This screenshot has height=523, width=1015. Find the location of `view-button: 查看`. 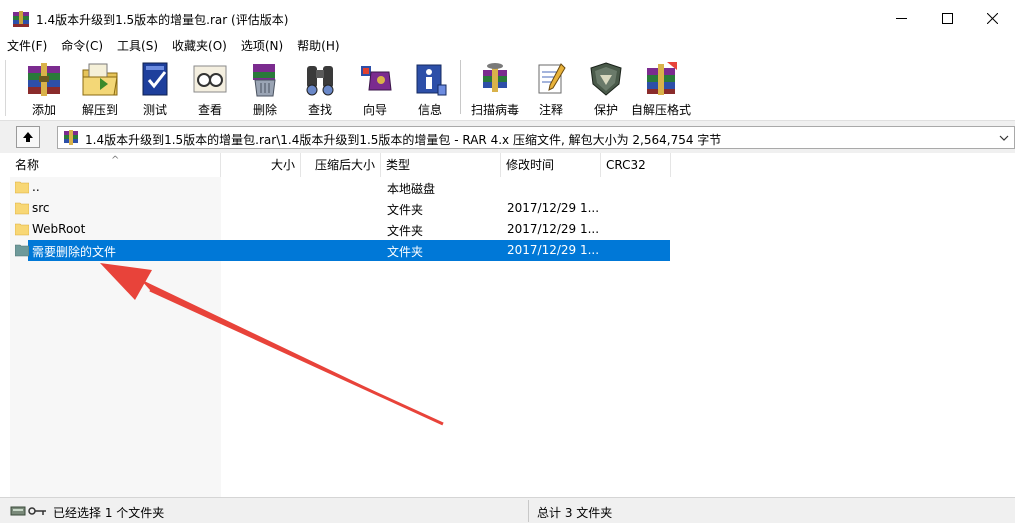

view-button: 查看 is located at coordinates (210, 88).